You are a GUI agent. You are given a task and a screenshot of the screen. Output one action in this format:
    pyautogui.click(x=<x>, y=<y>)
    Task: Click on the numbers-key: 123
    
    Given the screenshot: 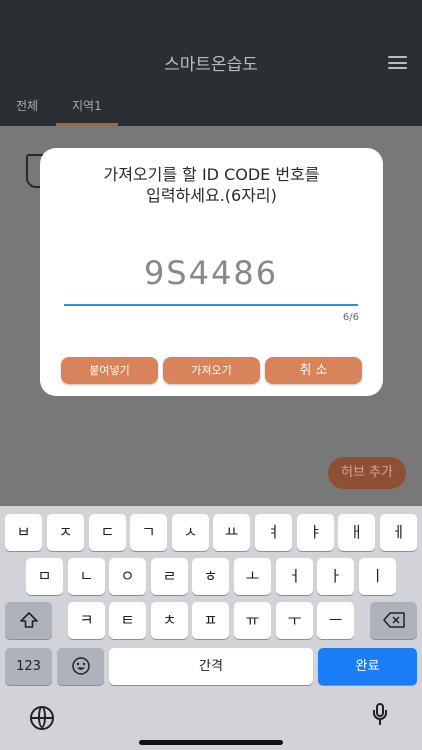 What is the action you would take?
    pyautogui.click(x=28, y=666)
    